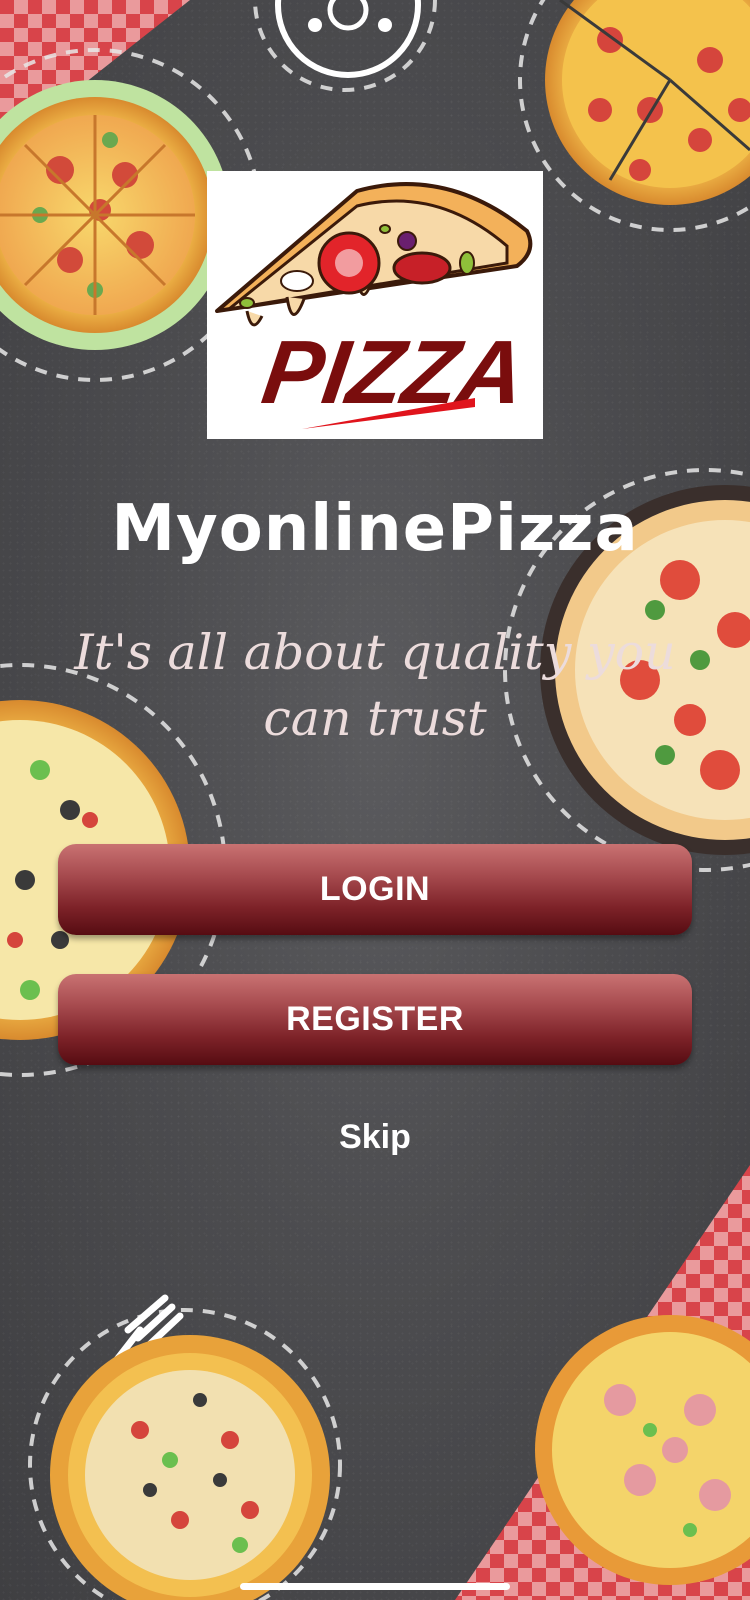  Describe the element at coordinates (348, 39) in the screenshot. I see `plate-icon` at that location.